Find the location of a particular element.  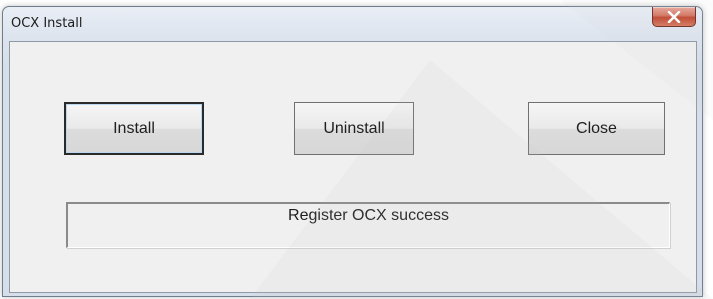

close-button: Close is located at coordinates (596, 128).